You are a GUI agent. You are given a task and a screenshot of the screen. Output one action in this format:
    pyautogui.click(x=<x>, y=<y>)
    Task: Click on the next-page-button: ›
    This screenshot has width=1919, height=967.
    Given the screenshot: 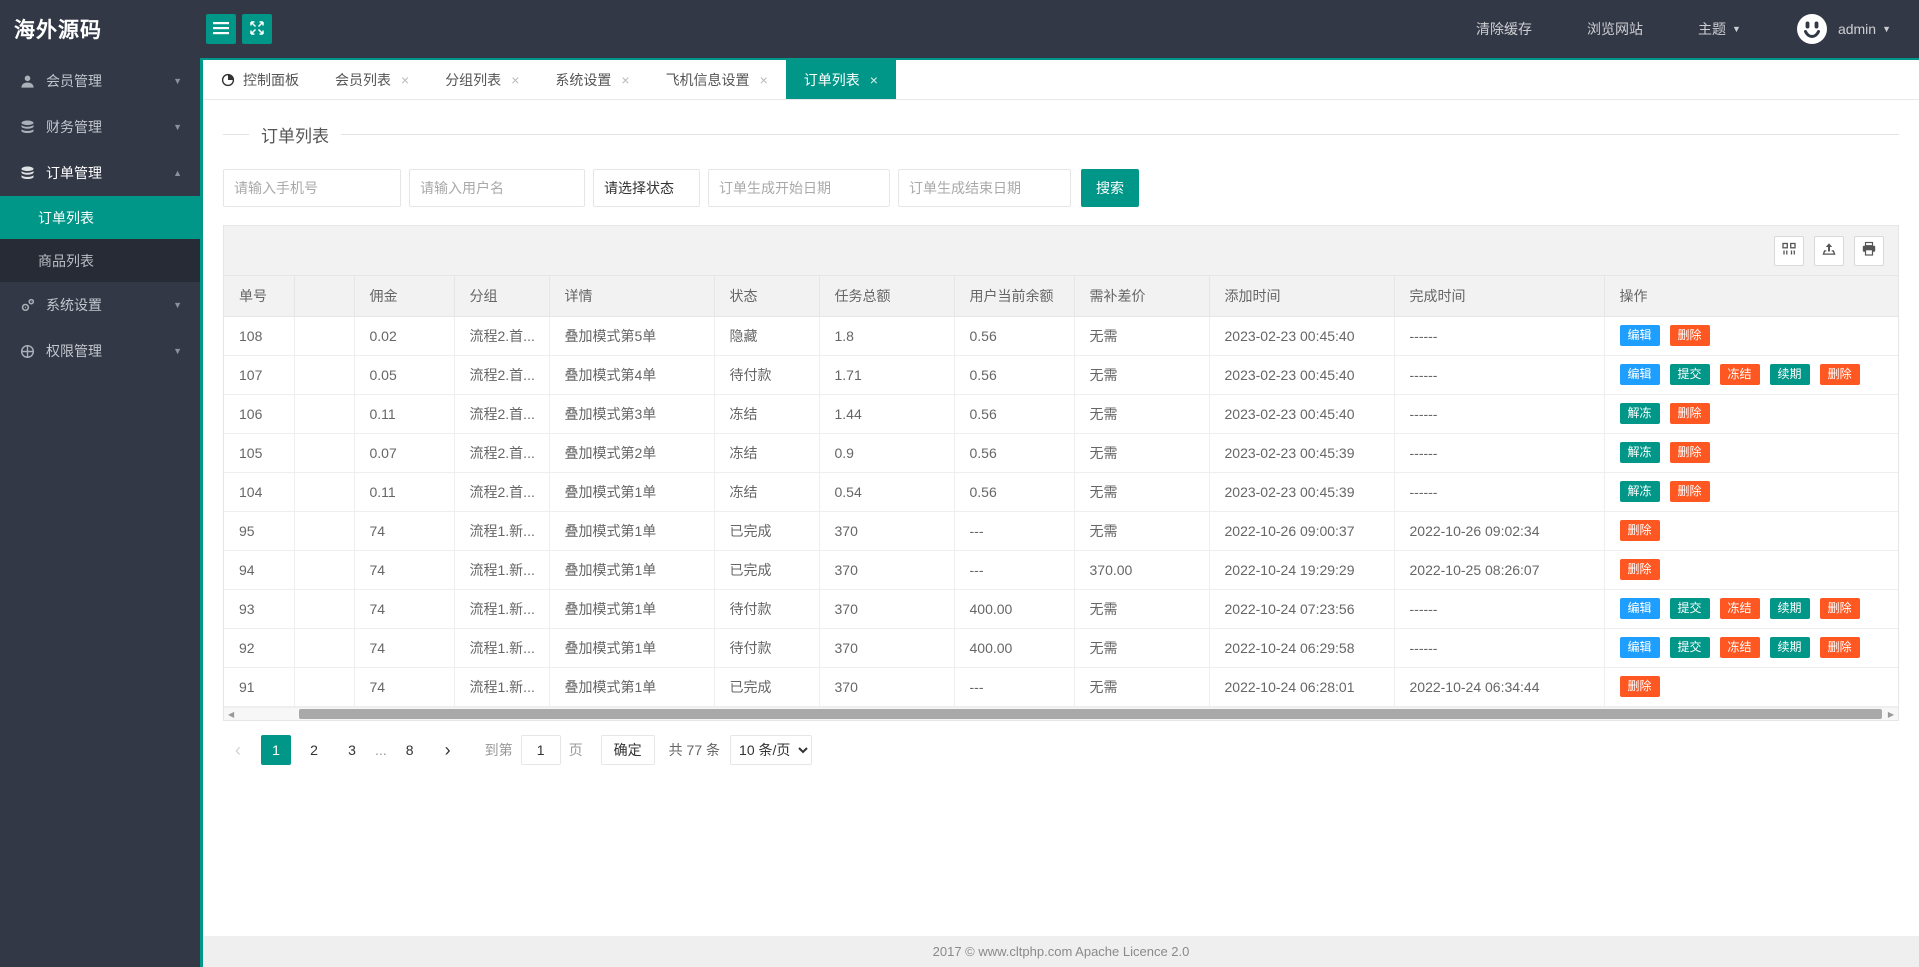 What is the action you would take?
    pyautogui.click(x=448, y=750)
    